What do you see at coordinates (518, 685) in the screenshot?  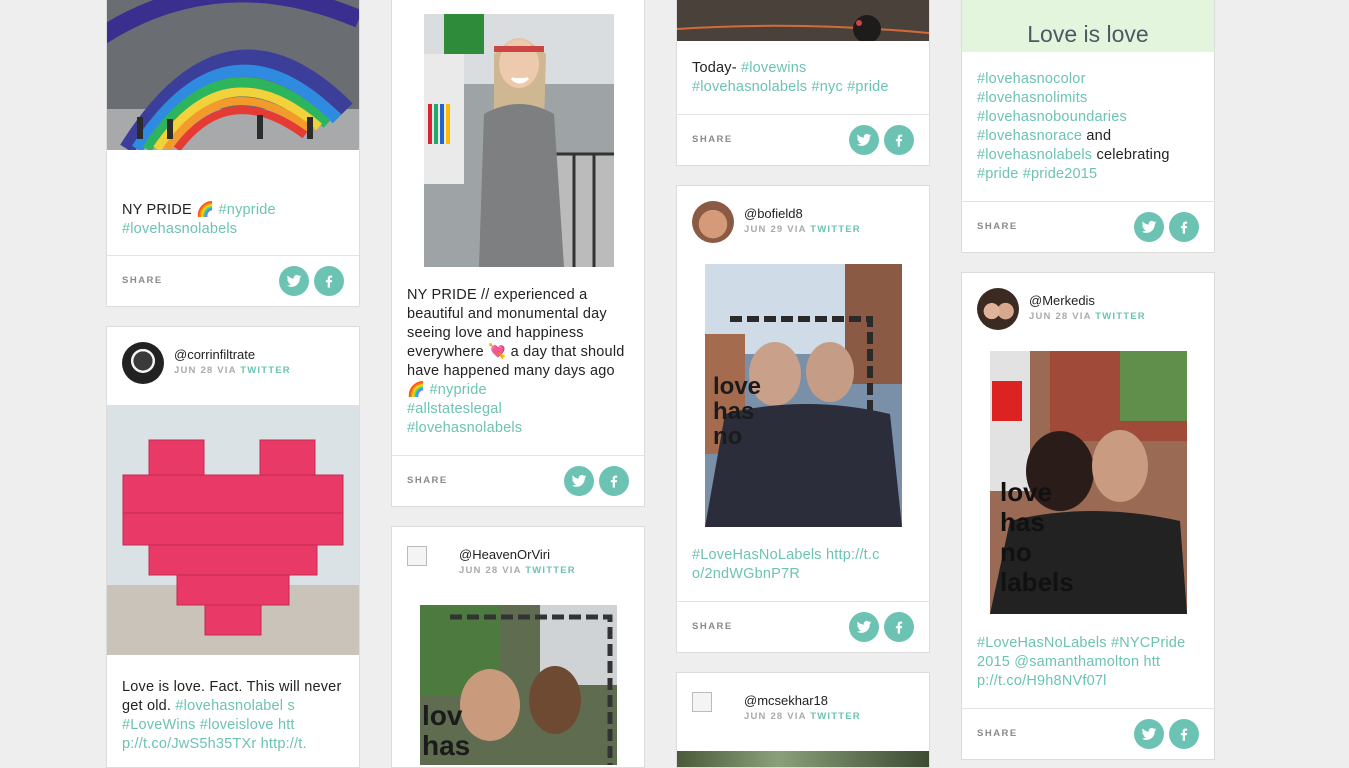 I see `post-photo: lov has` at bounding box center [518, 685].